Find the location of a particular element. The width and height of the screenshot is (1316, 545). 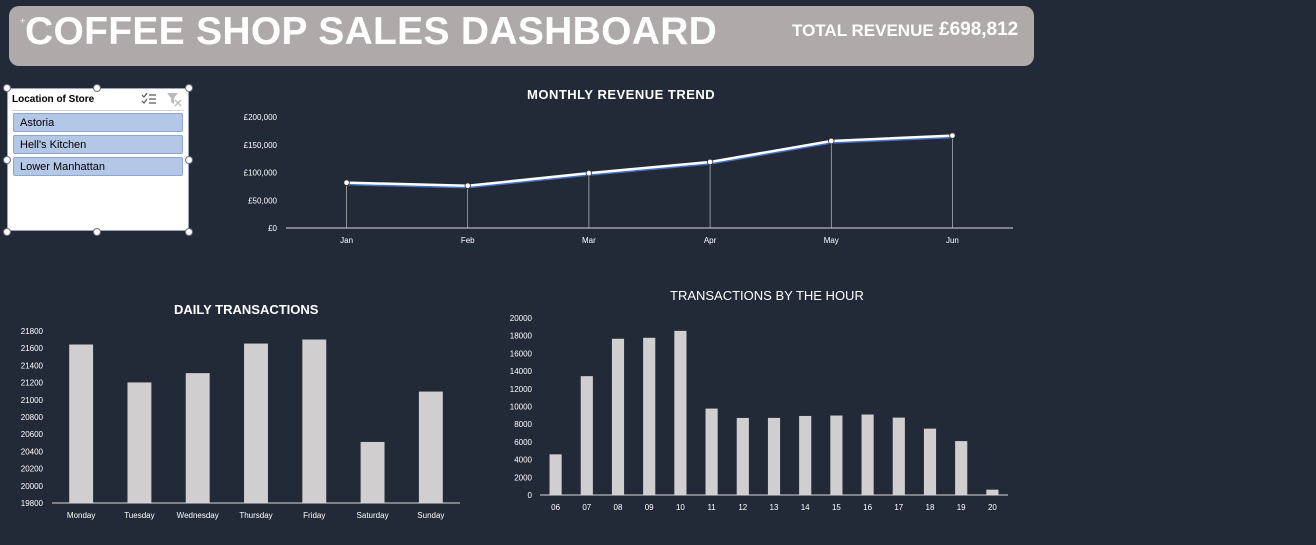

y-tick-label: 21200 is located at coordinates (32, 383).